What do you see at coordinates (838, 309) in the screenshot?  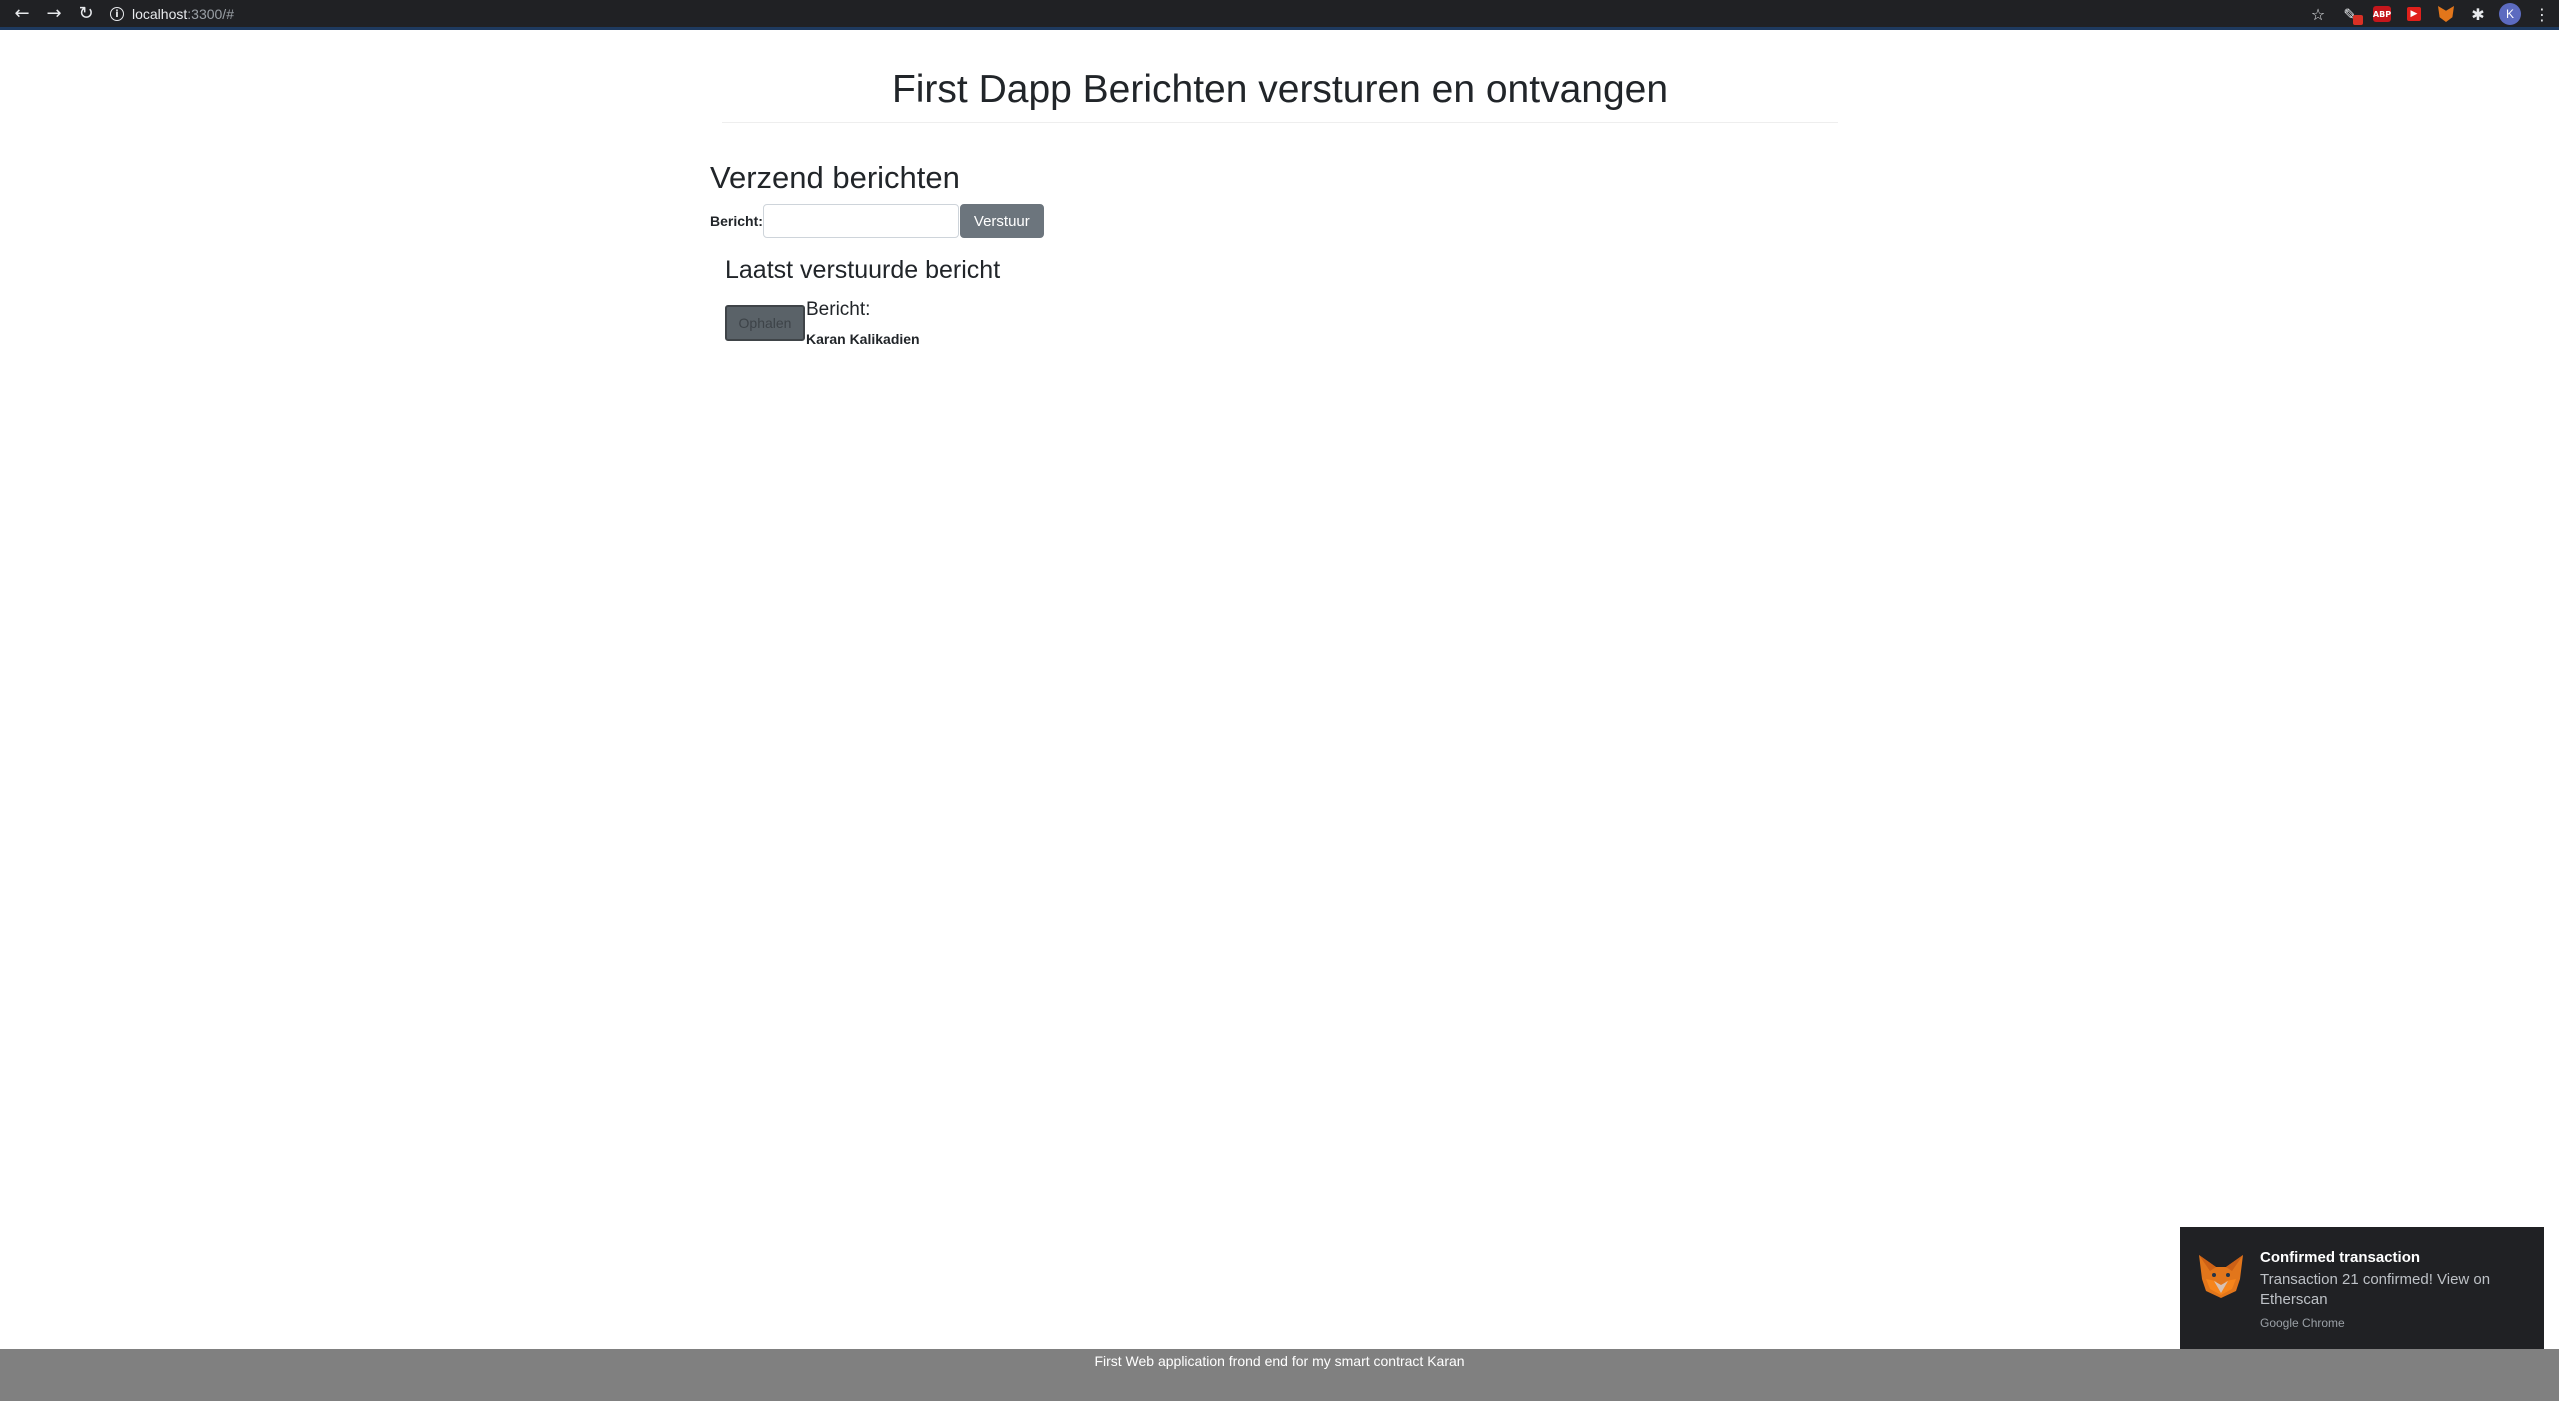 I see `message-label: Bericht:` at bounding box center [838, 309].